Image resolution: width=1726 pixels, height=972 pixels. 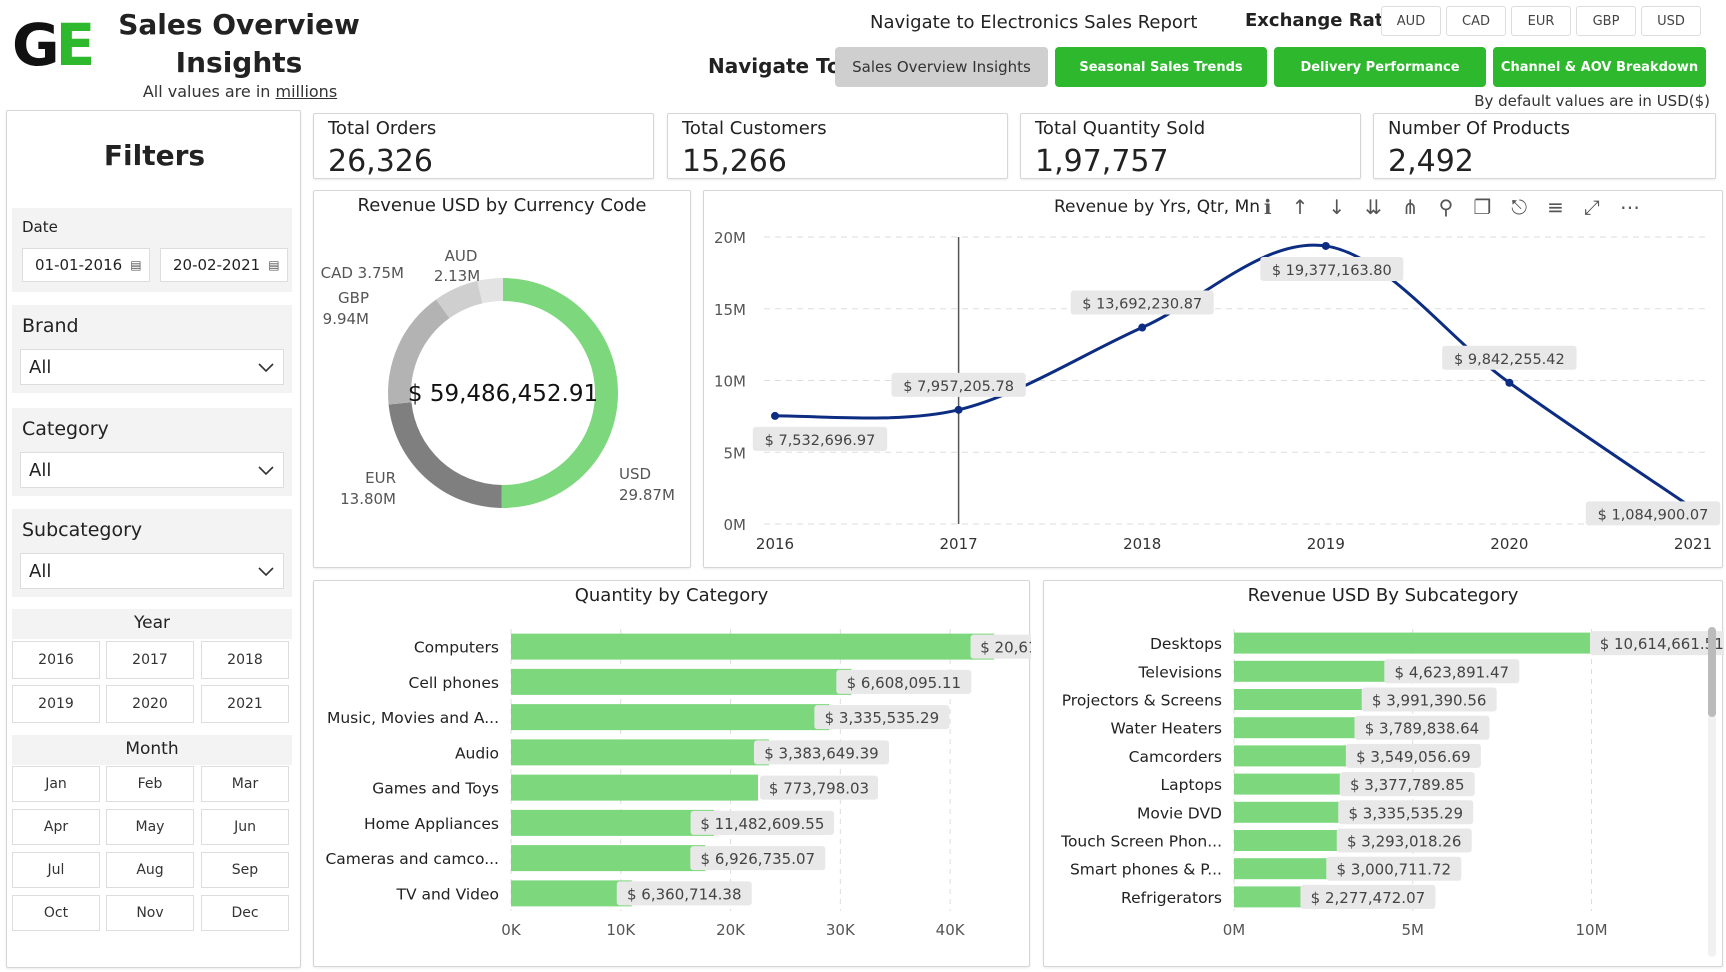 What do you see at coordinates (754, 128) in the screenshot?
I see `kpi-label: Total Customers` at bounding box center [754, 128].